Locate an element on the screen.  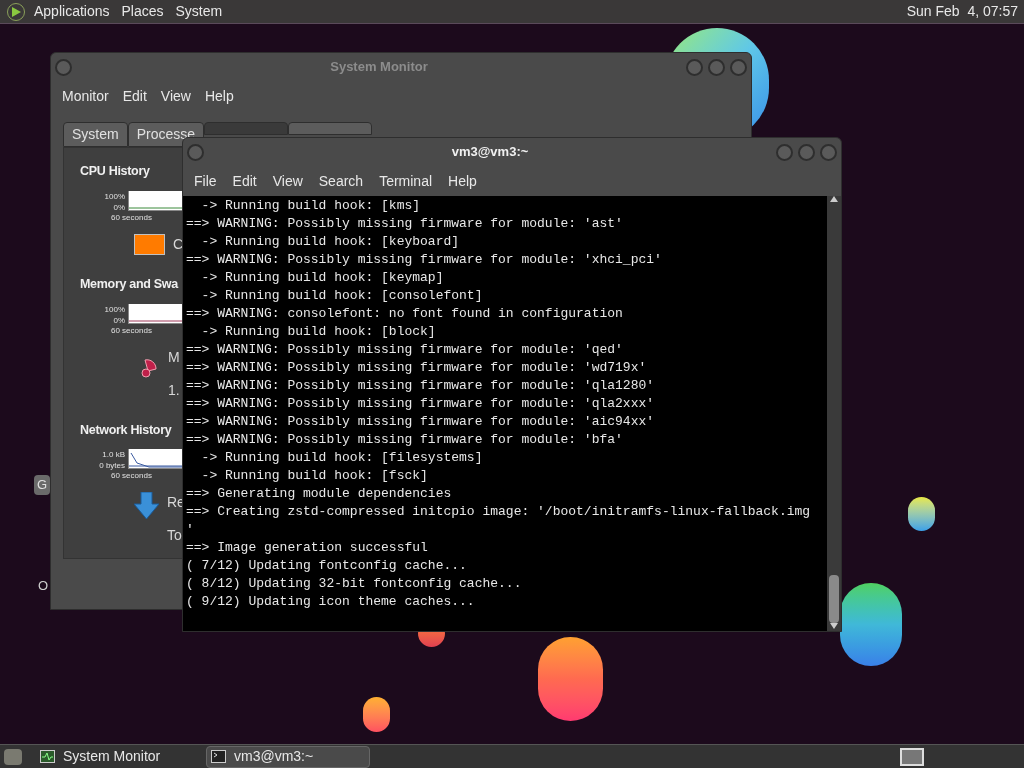
pie-chart-icon is located at coordinates (149, 367).